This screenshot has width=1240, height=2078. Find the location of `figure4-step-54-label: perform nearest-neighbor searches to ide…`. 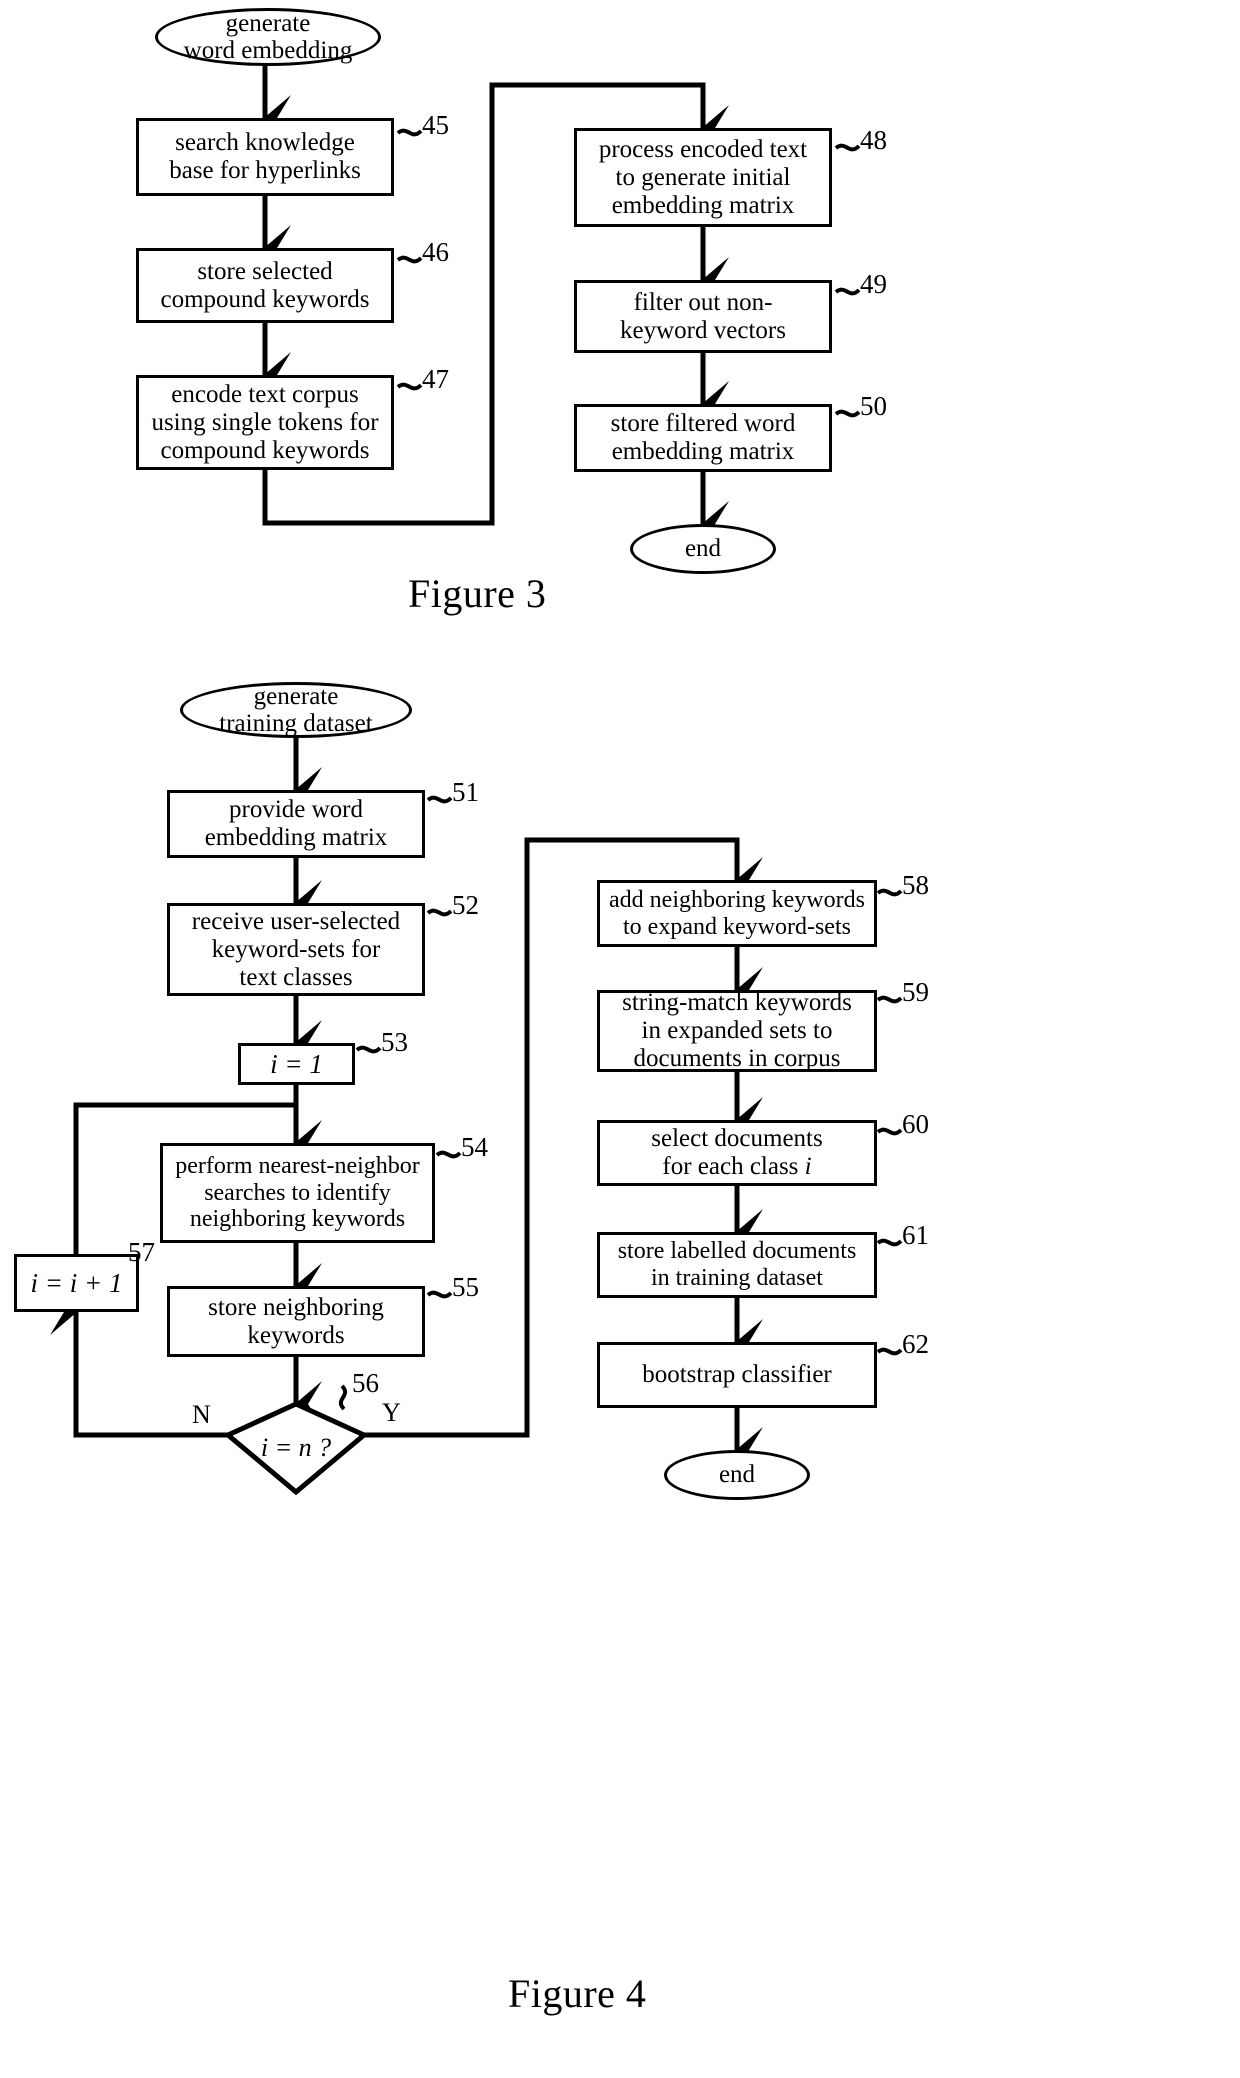

figure4-step-54-label: perform nearest-neighbor searches to ide… is located at coordinates (297, 1192).